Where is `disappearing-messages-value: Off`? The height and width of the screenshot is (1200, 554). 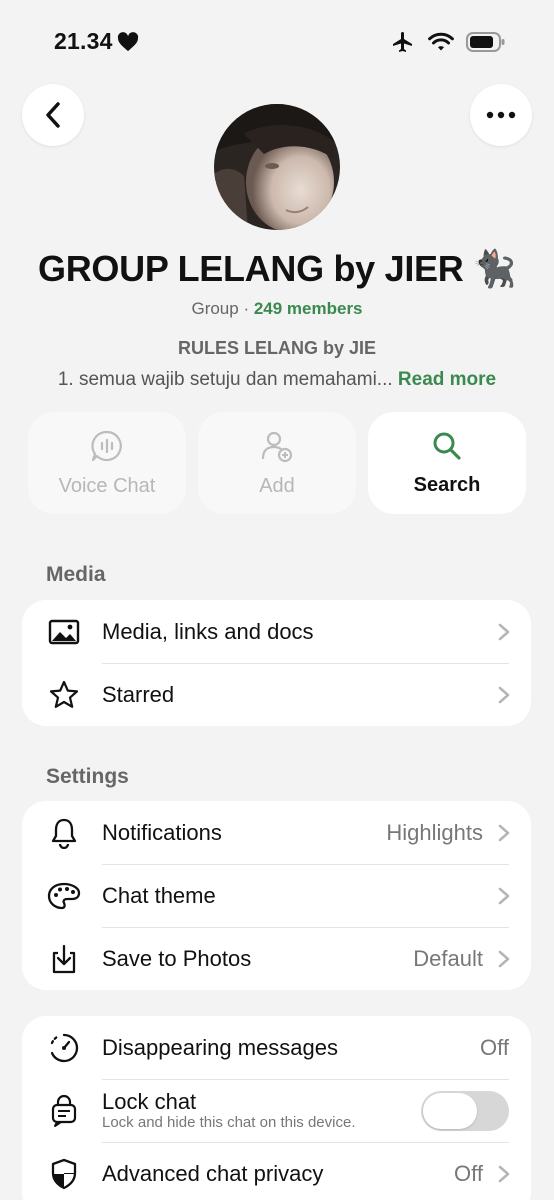 disappearing-messages-value: Off is located at coordinates (494, 1047).